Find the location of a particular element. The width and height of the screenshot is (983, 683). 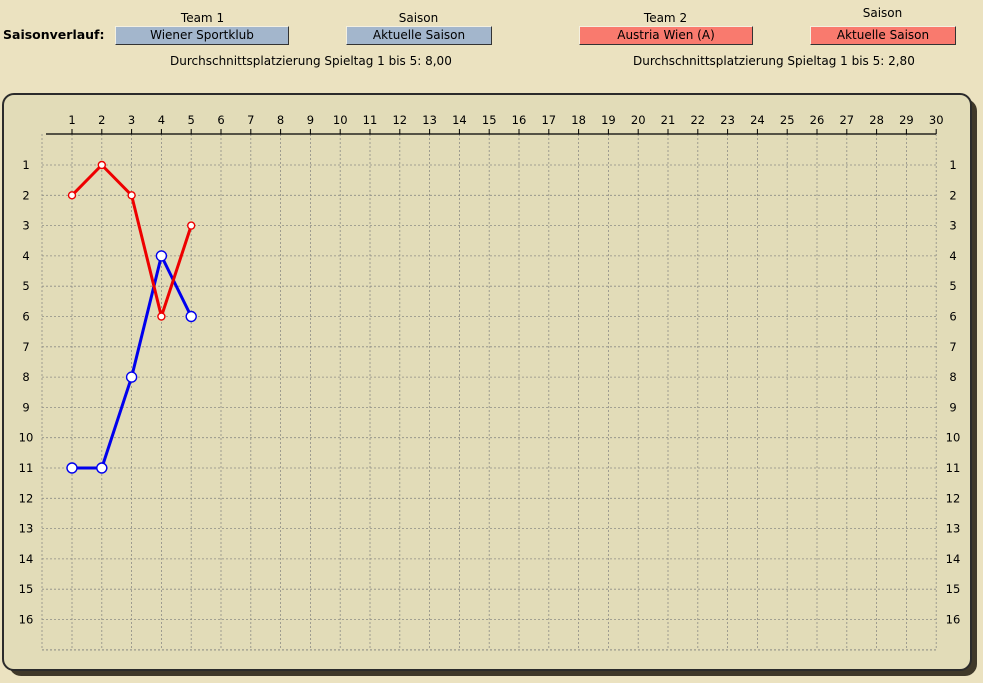

y-tick-label-left: 11 is located at coordinates (26, 468).